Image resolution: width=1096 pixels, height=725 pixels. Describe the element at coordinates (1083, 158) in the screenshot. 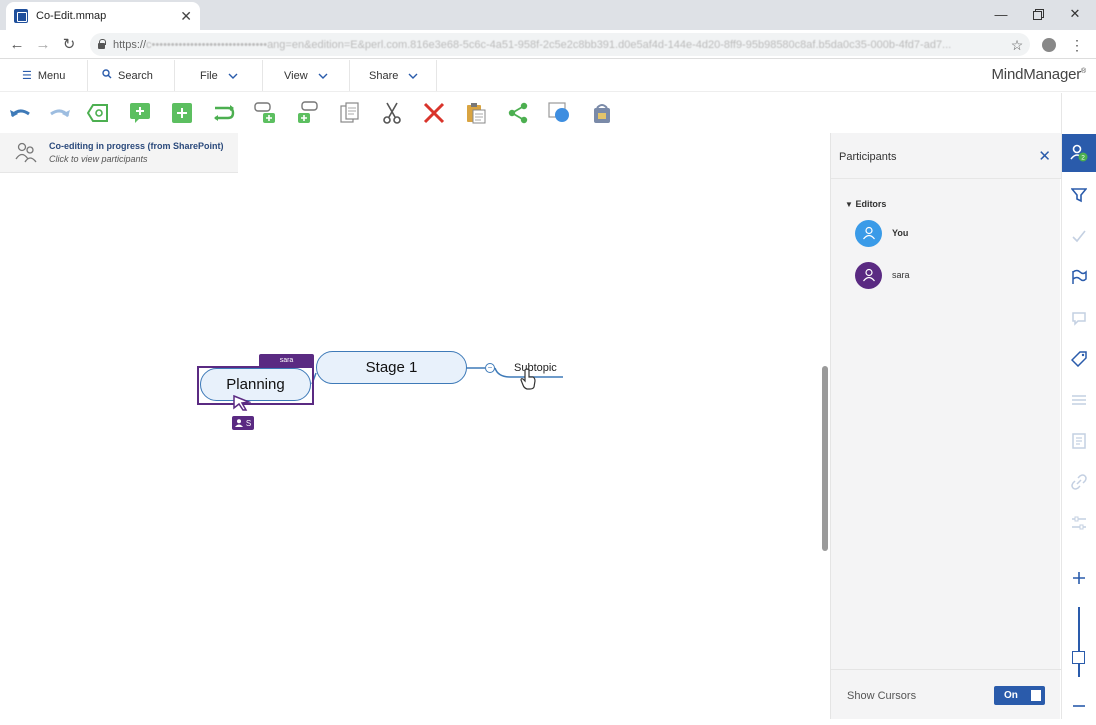

I see `participant-count-badge: 2` at that location.